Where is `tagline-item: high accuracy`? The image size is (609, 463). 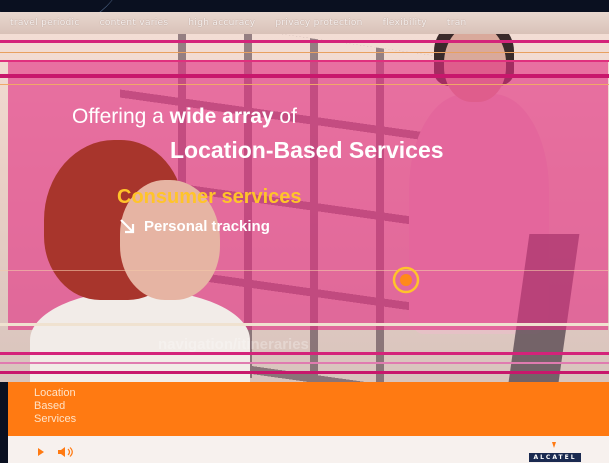 tagline-item: high accuracy is located at coordinates (222, 23).